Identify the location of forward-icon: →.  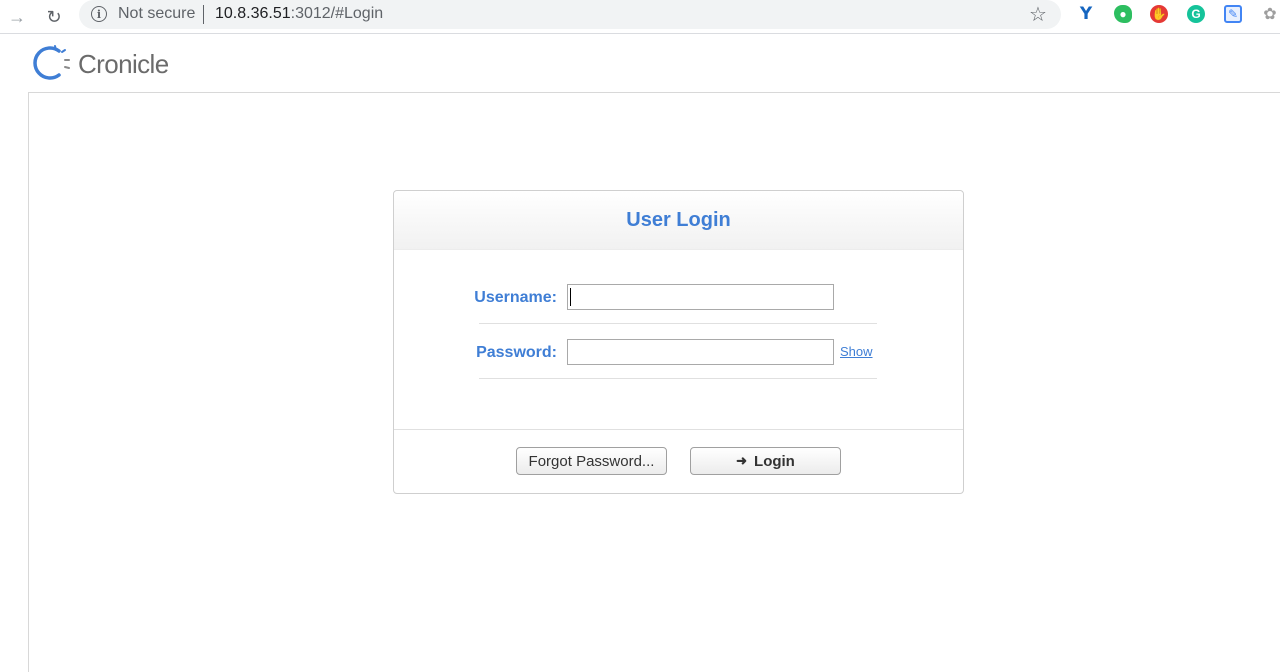
(17, 17).